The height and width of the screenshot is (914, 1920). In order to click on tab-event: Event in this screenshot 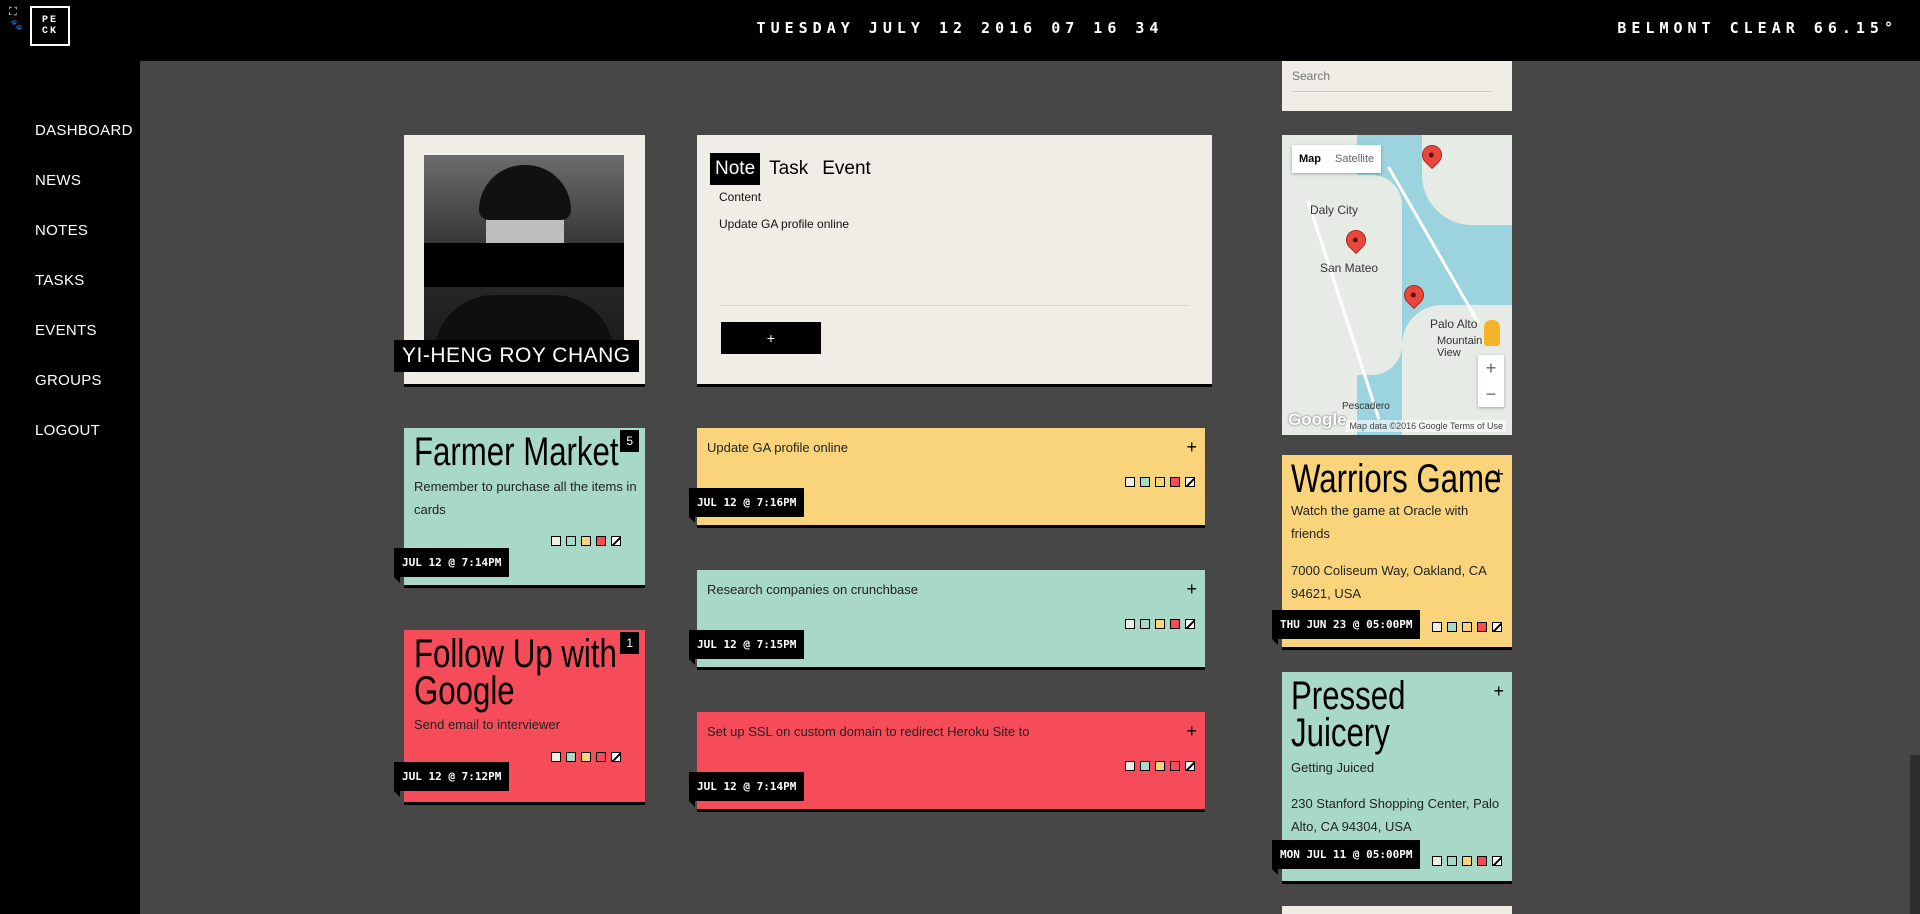, I will do `click(846, 169)`.